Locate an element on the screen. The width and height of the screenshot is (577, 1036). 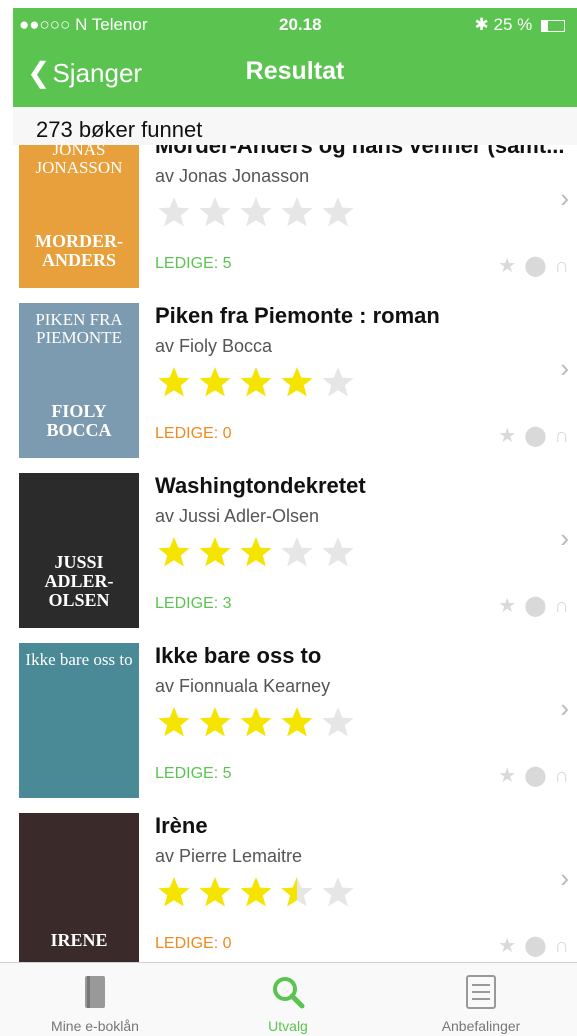
book-title: Piken fra Piemonte : roman is located at coordinates (297, 315).